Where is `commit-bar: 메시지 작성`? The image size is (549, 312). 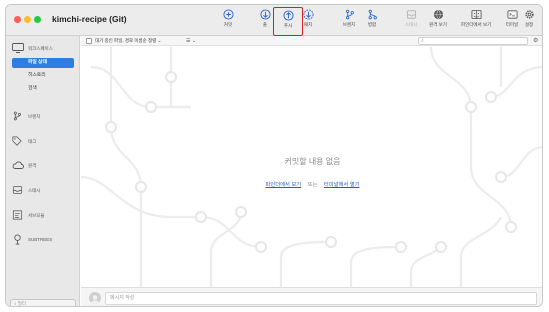
commit-bar: 메시지 작성 is located at coordinates (311, 296).